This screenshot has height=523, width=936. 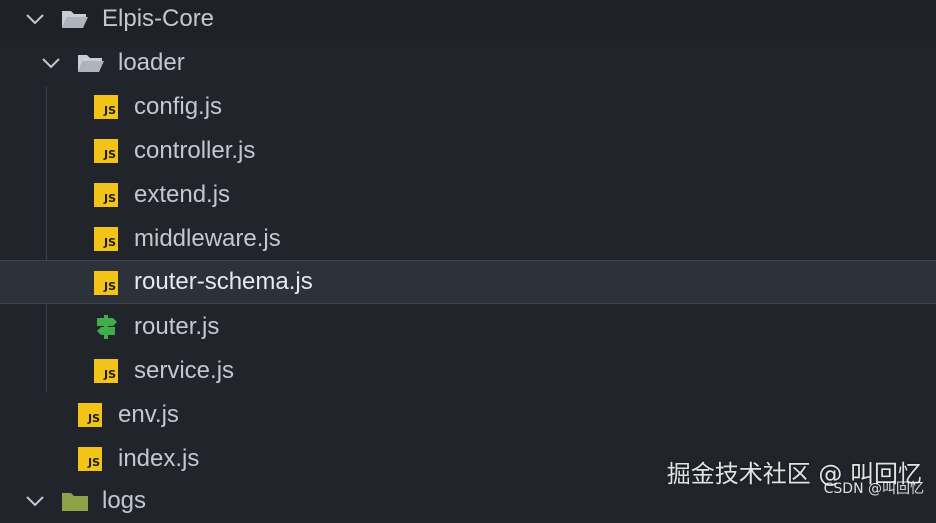 I want to click on file-row-controller: JS controller.js, so click(x=468, y=151).